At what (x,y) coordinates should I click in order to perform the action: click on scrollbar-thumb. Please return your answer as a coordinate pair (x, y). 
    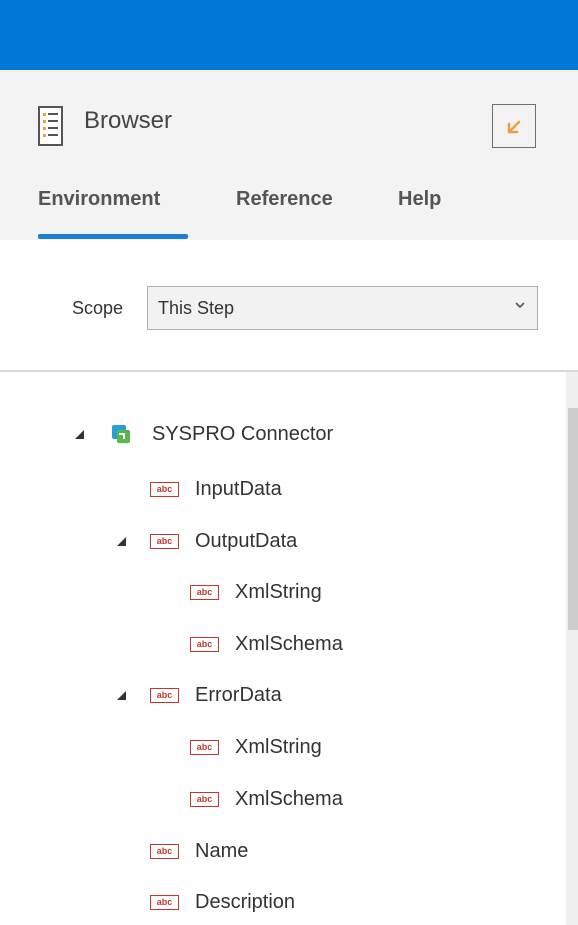
    Looking at the image, I should click on (573, 519).